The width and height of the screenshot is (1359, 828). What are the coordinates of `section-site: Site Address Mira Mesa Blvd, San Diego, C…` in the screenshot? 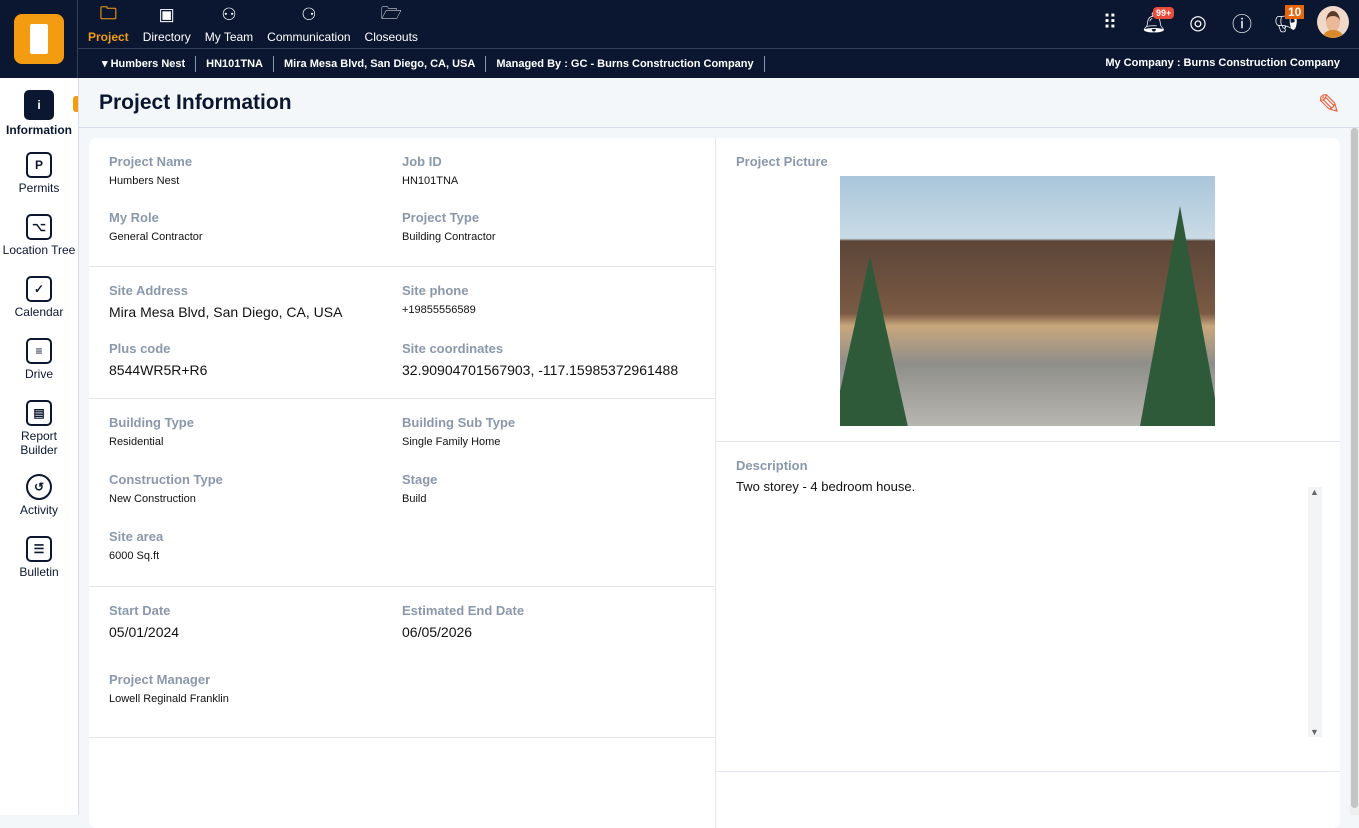 It's located at (402, 333).